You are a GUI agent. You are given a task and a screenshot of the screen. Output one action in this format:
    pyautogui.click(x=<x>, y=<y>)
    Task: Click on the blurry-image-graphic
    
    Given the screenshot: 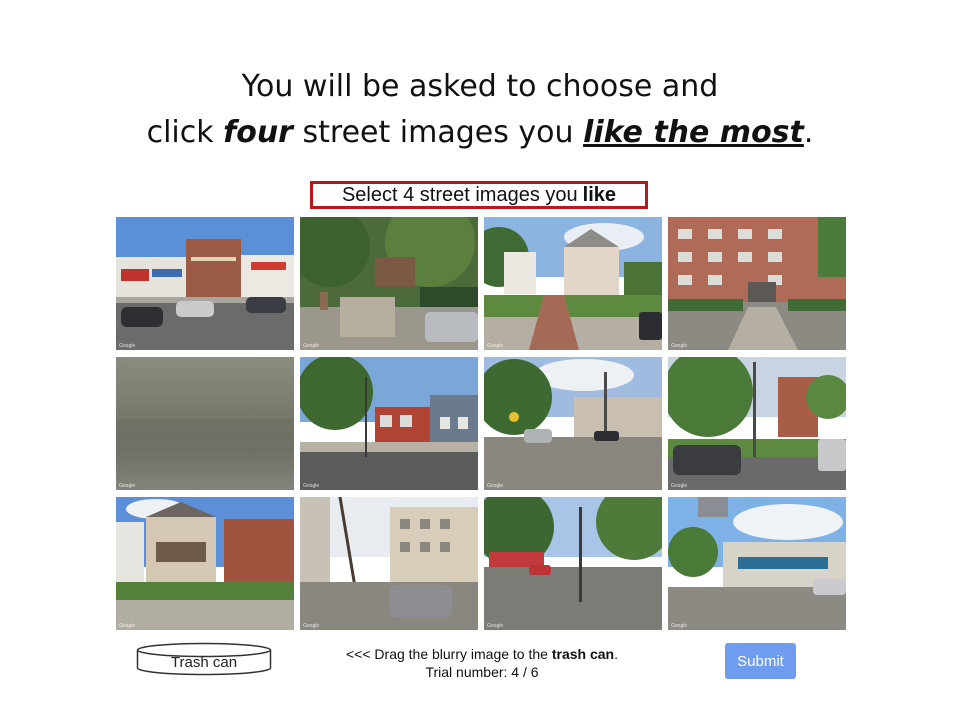 What is the action you would take?
    pyautogui.click(x=205, y=423)
    